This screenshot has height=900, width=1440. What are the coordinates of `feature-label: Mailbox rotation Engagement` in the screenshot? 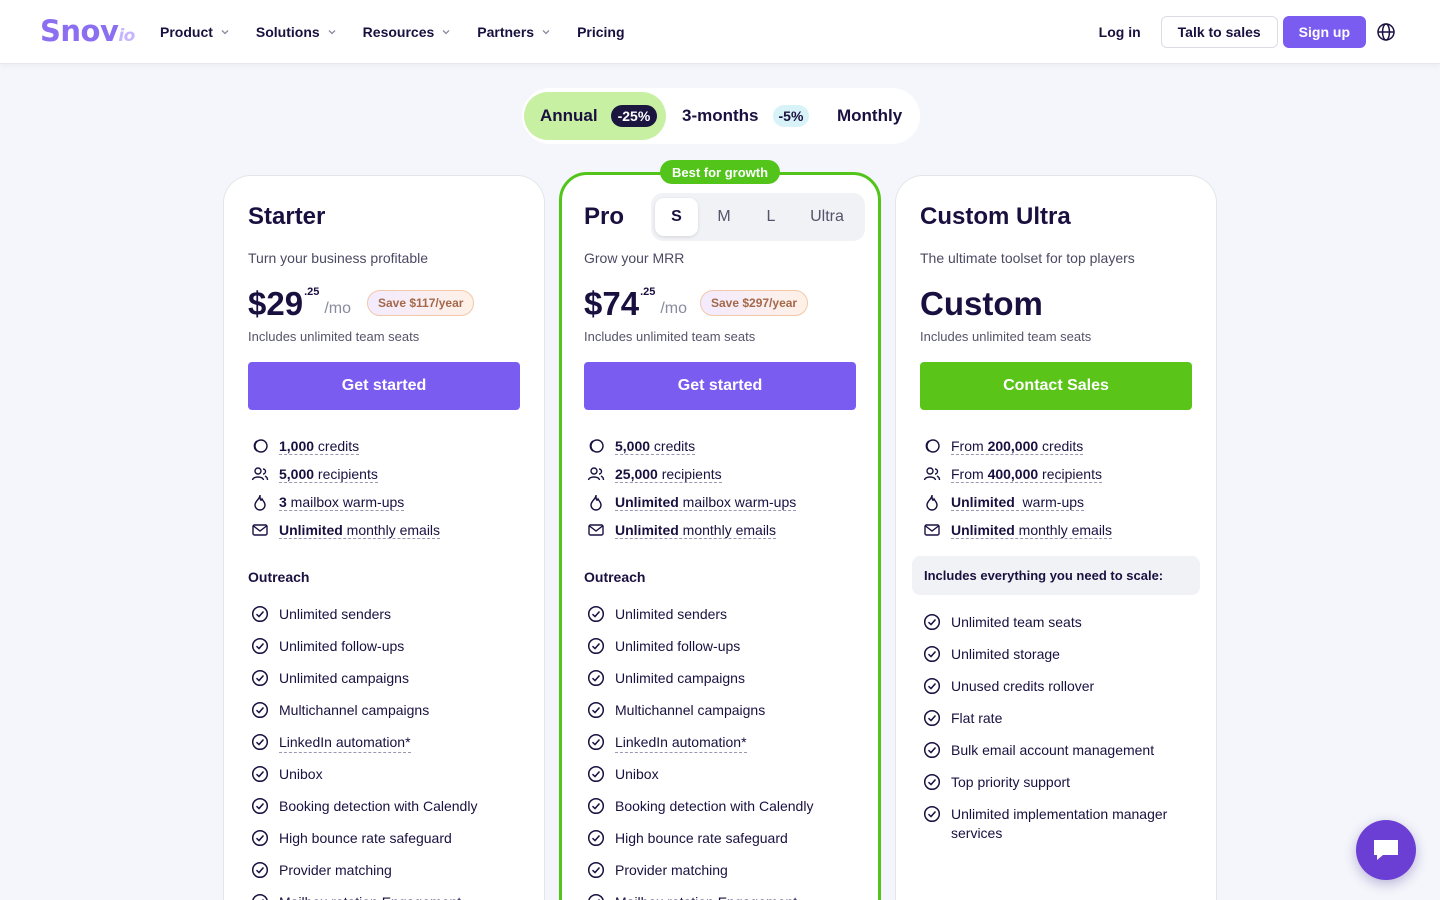 It's located at (706, 896).